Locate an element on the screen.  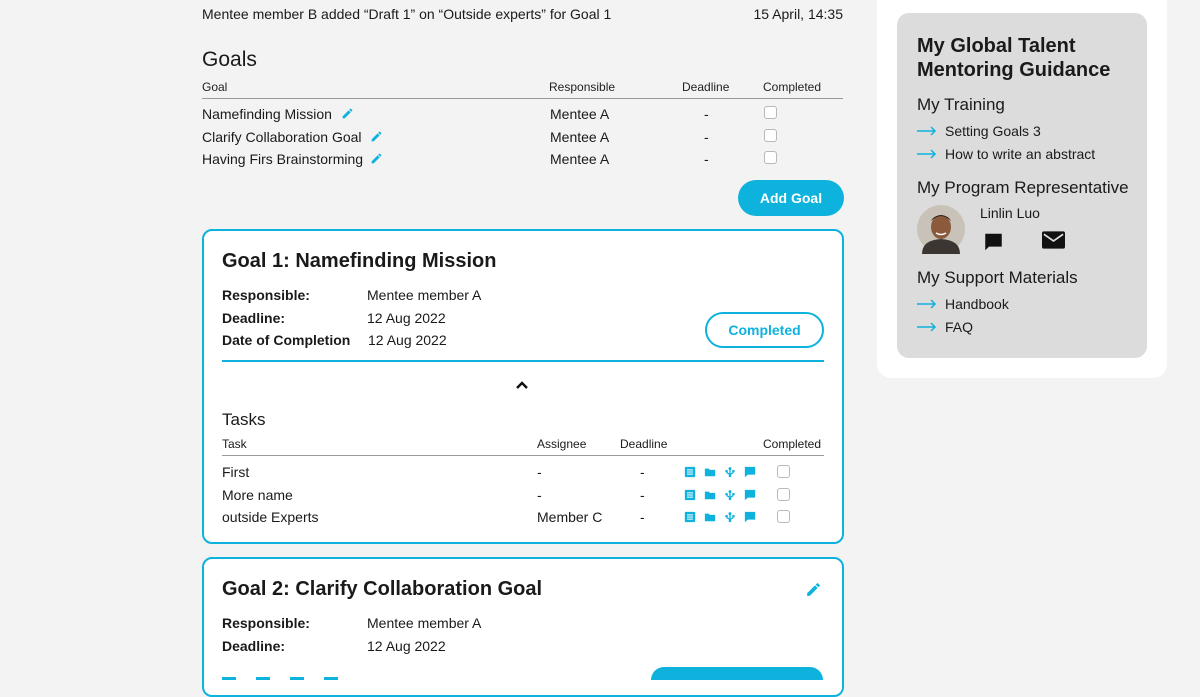
tasks-header-task: Task is located at coordinates (234, 444).